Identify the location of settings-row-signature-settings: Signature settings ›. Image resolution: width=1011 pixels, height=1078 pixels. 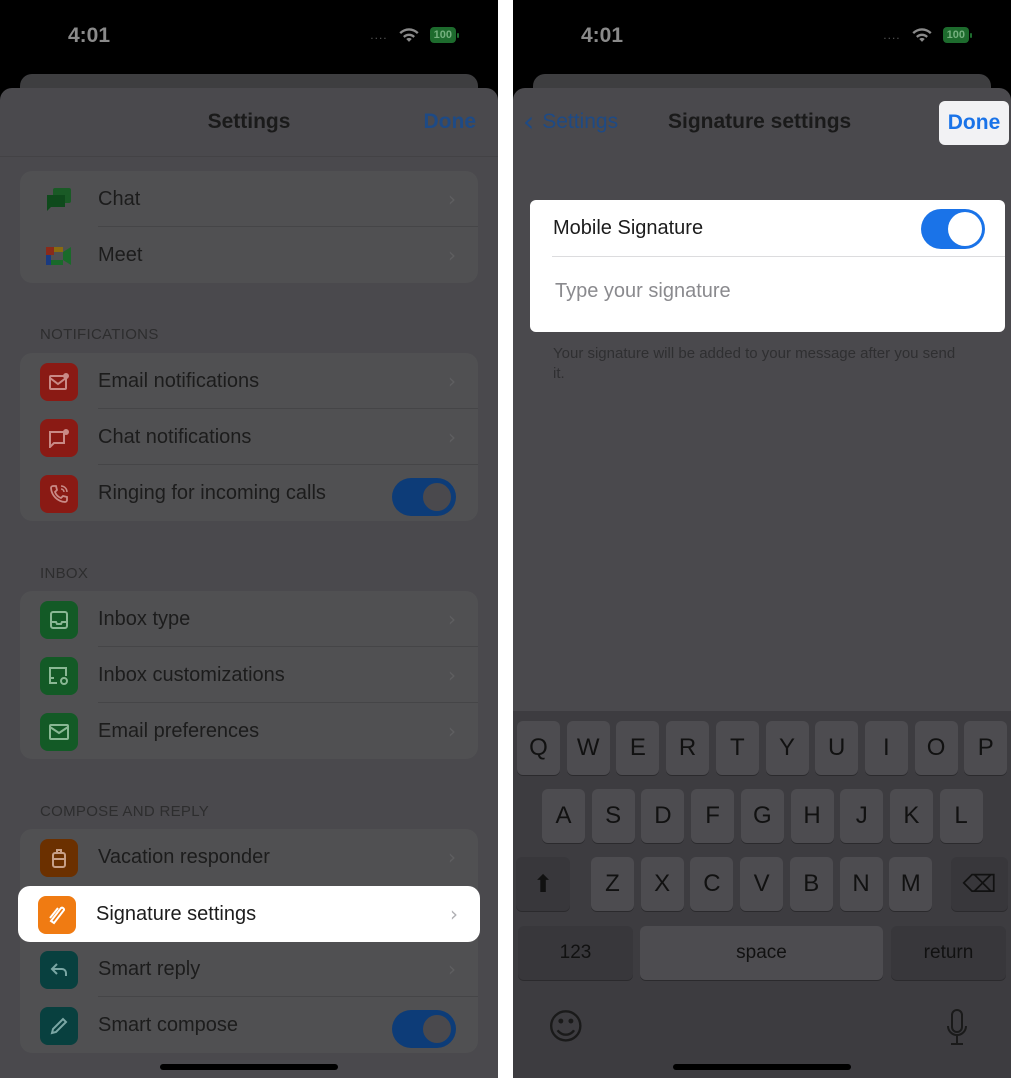
(249, 914).